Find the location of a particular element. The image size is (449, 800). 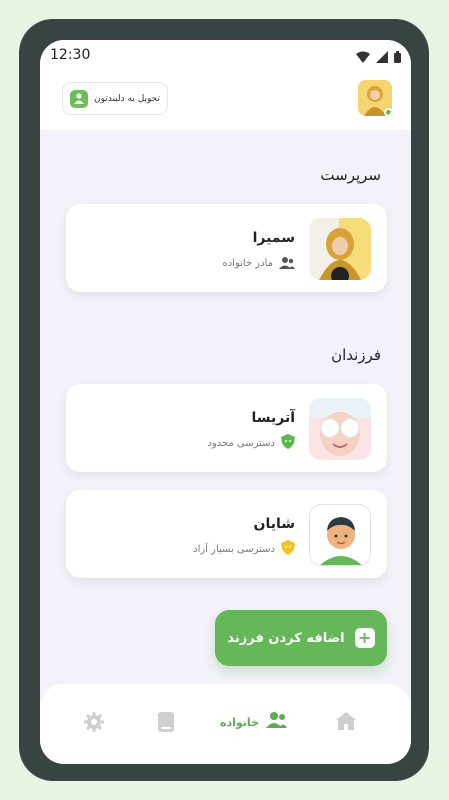

status-icons is located at coordinates (378, 57).